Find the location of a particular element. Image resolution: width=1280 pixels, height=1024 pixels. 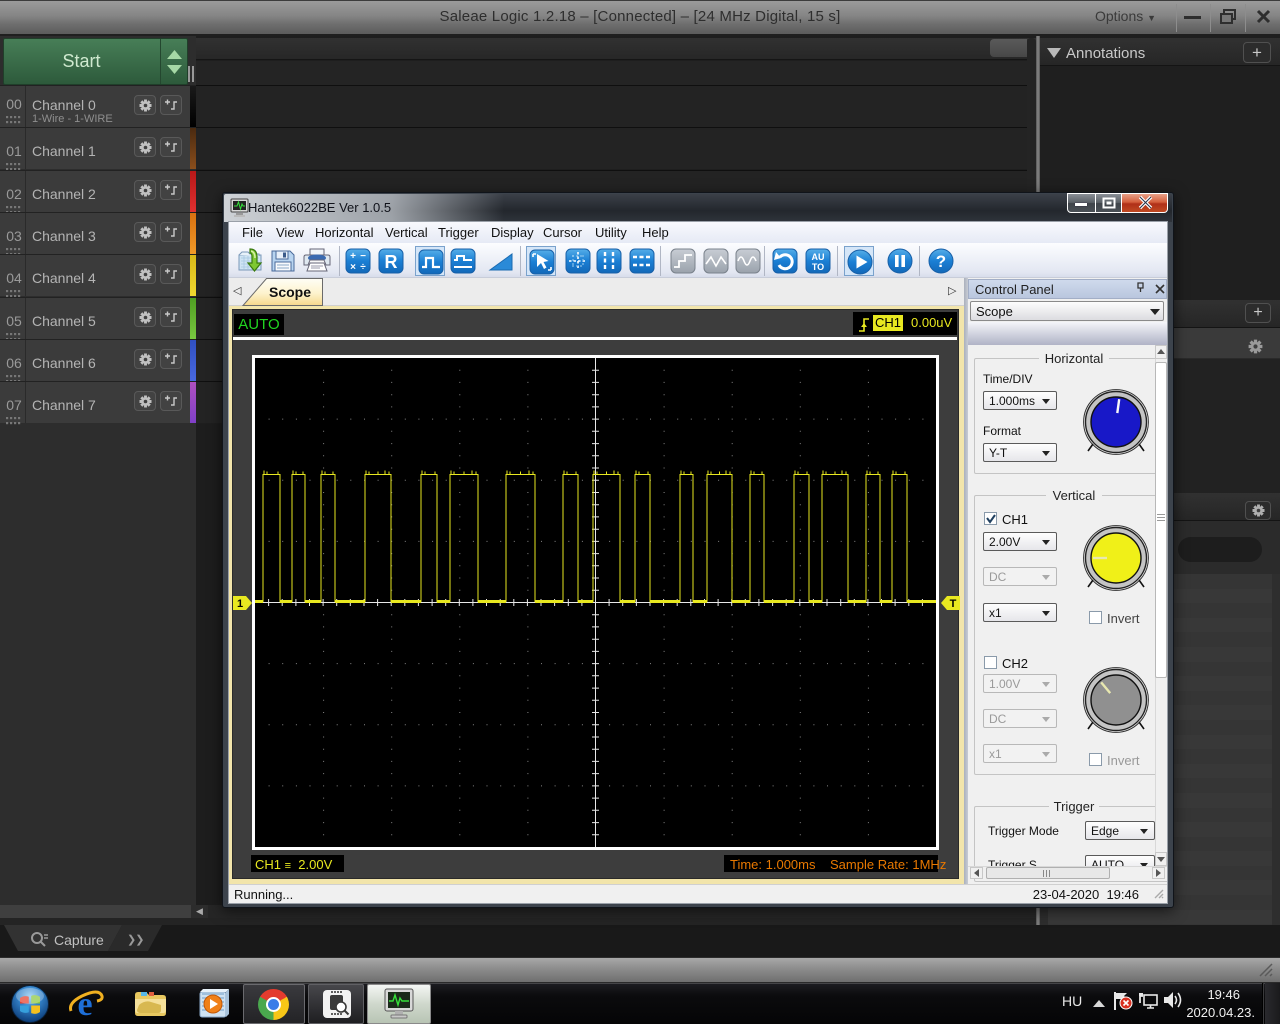

svg-text: TO is located at coordinates (818, 267).